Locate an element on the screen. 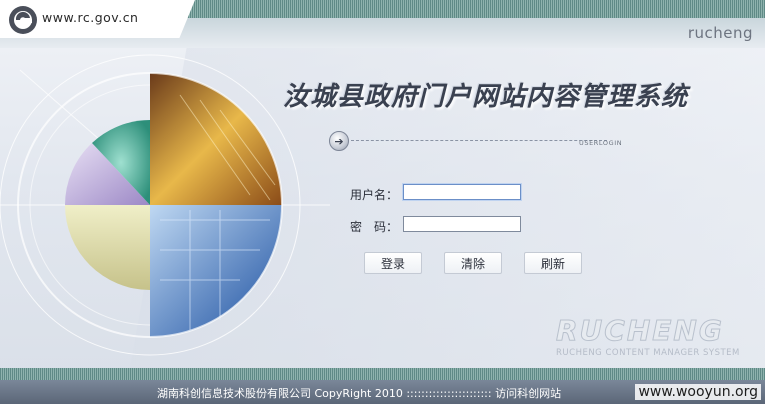  visit-site-link: 访问科创网站 is located at coordinates (528, 393).